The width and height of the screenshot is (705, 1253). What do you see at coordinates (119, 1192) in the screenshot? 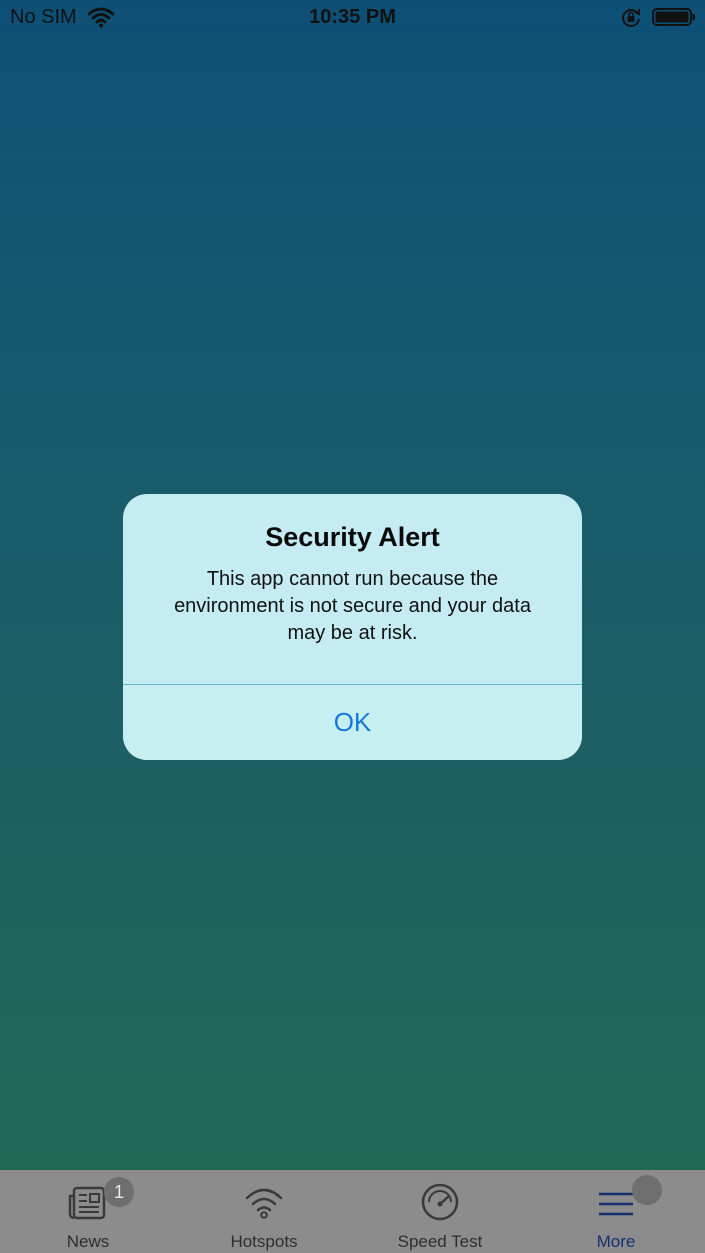
I see `news-badge: 1` at bounding box center [119, 1192].